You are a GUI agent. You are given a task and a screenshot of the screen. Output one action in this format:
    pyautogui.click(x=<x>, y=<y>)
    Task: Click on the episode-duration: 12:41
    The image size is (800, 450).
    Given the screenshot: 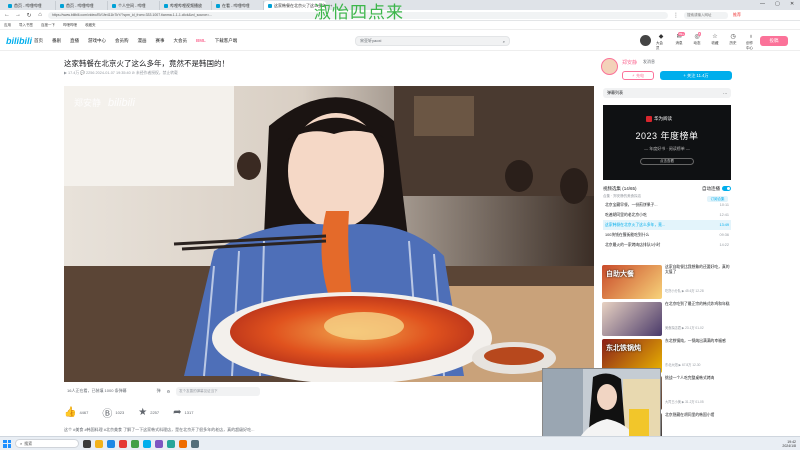 What is the action you would take?
    pyautogui.click(x=724, y=215)
    